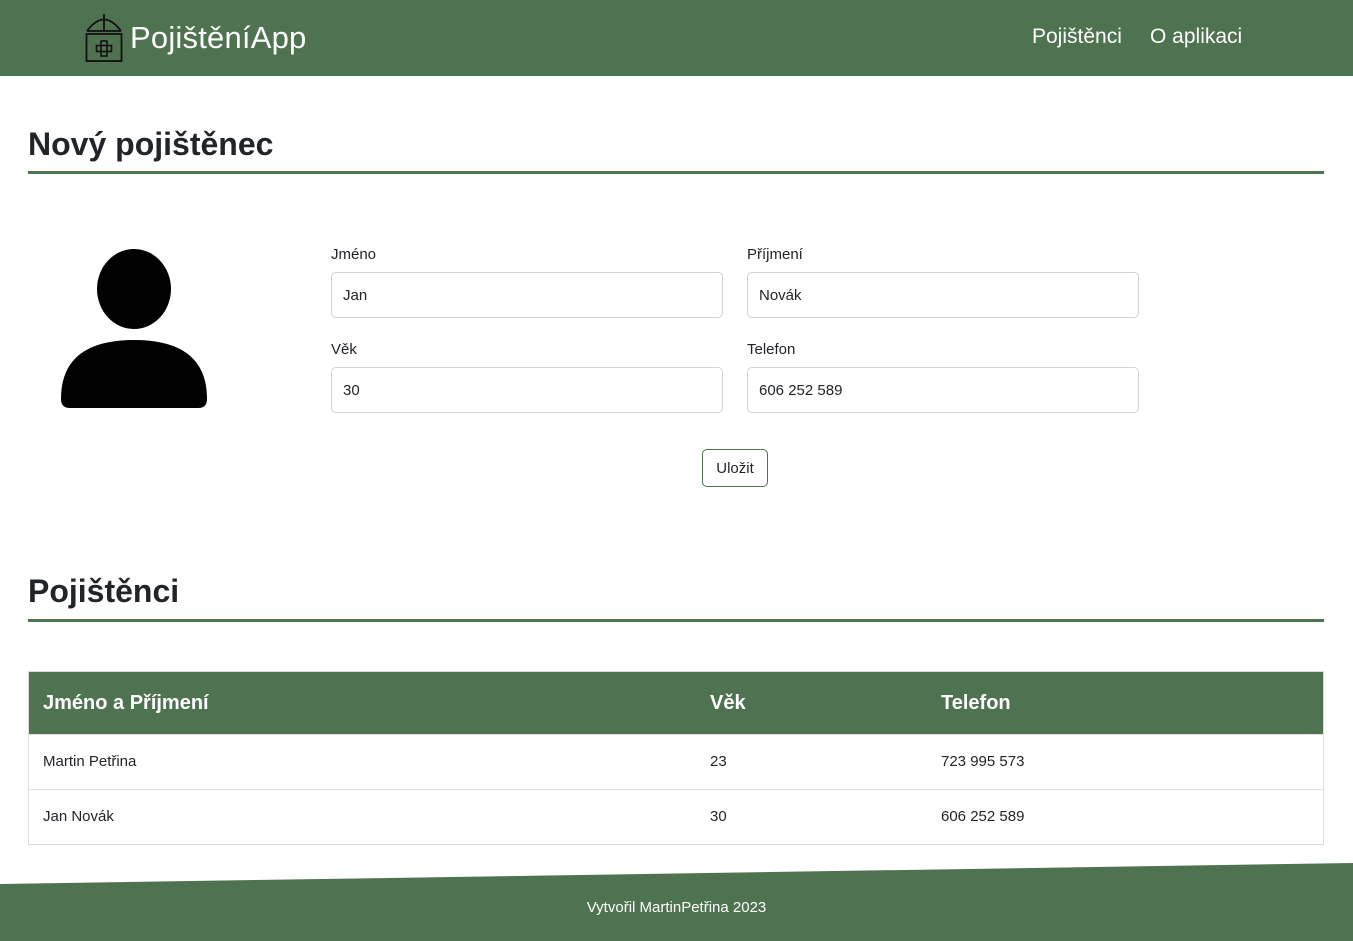 The height and width of the screenshot is (941, 1353). Describe the element at coordinates (676, 703) in the screenshot. I see `table-header: Jméno a Příjmení Věk Telefon` at that location.